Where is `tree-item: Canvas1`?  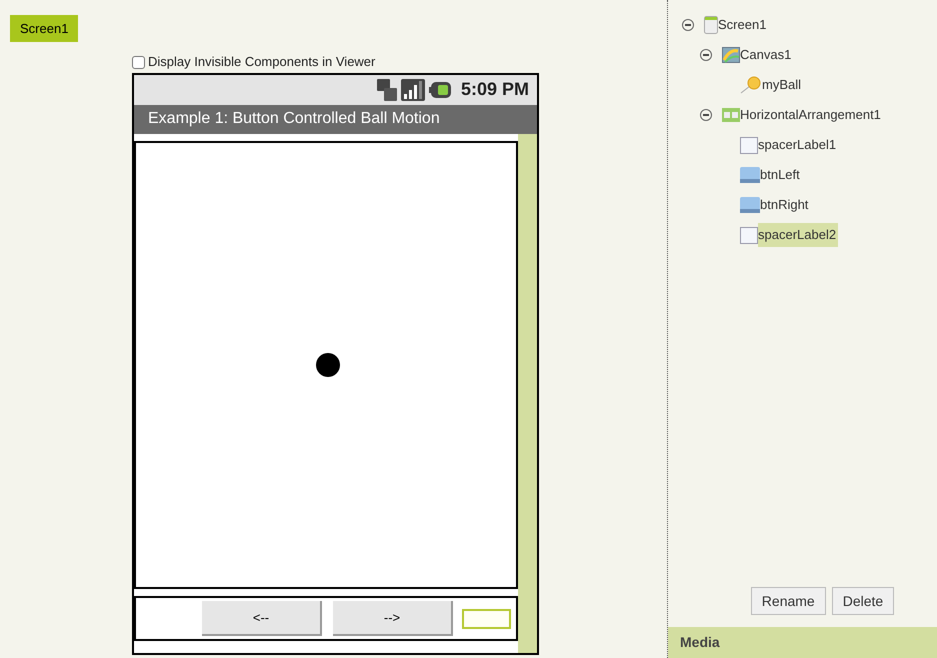
tree-item: Canvas1 is located at coordinates (767, 55).